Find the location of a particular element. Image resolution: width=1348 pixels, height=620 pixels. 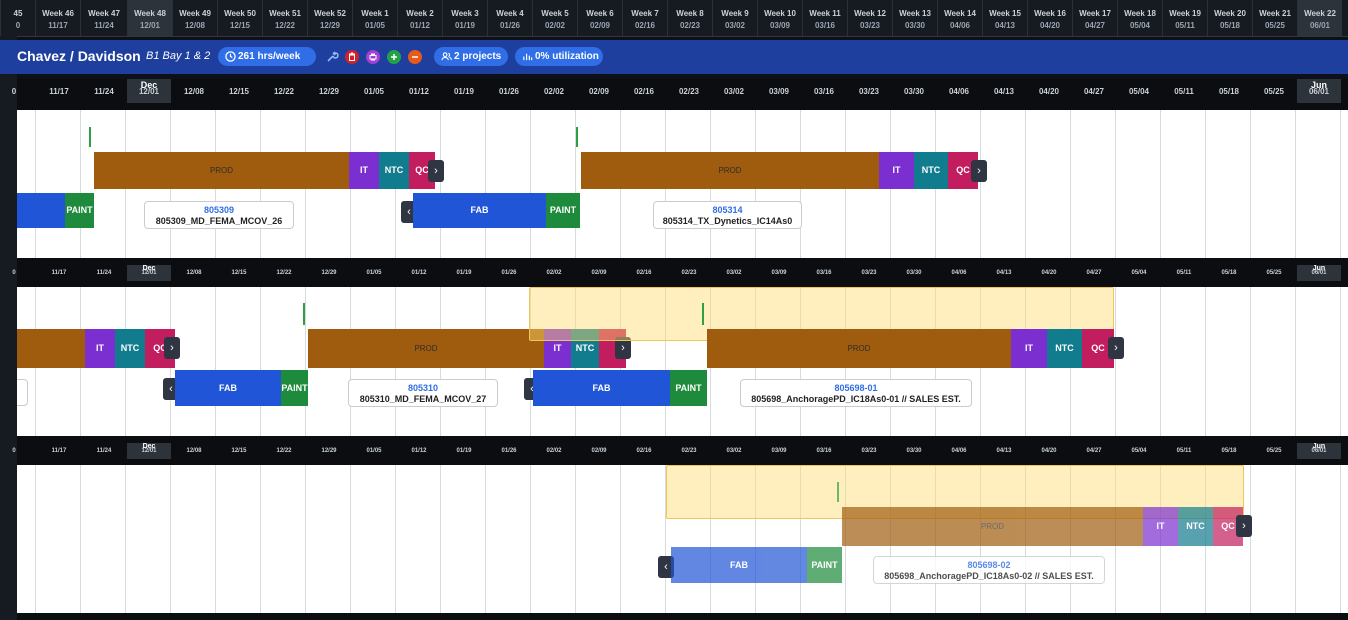

phase-prod is located at coordinates (51, 348).